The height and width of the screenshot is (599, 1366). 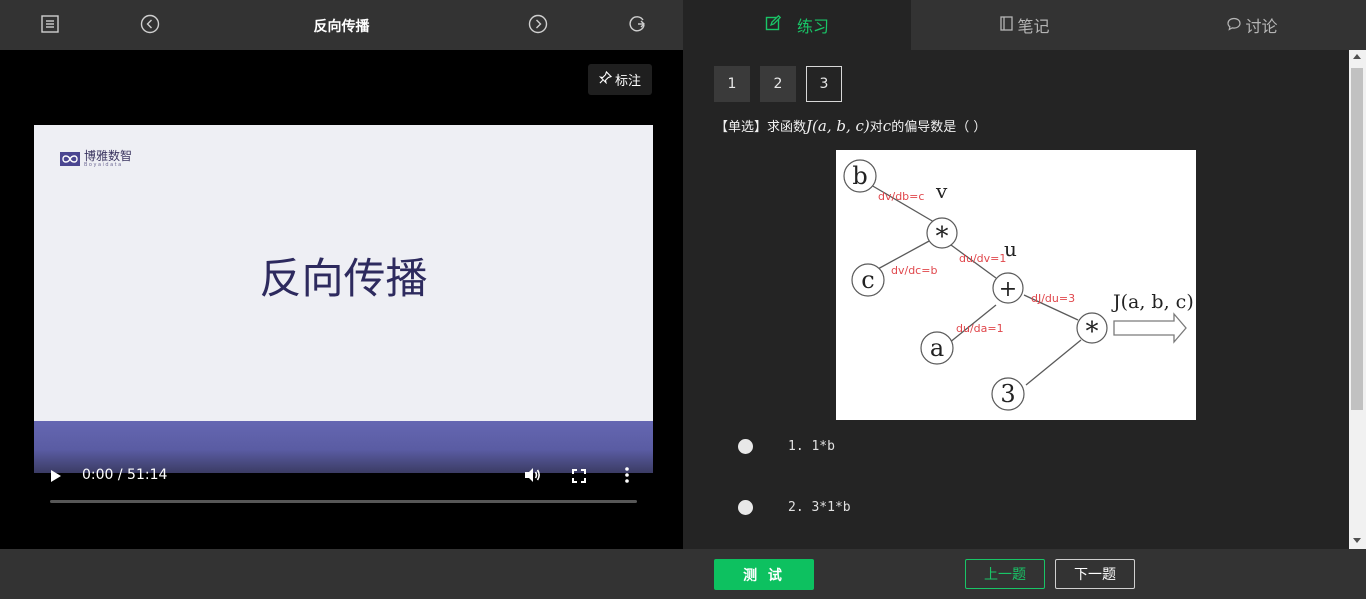 What do you see at coordinates (627, 477) in the screenshot?
I see `more-options-icon` at bounding box center [627, 477].